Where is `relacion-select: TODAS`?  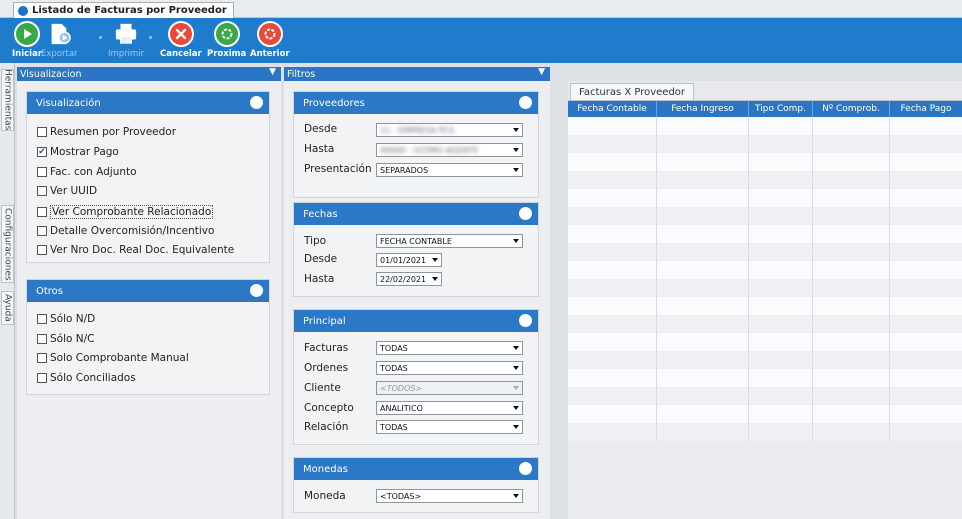 relacion-select: TODAS is located at coordinates (449, 427).